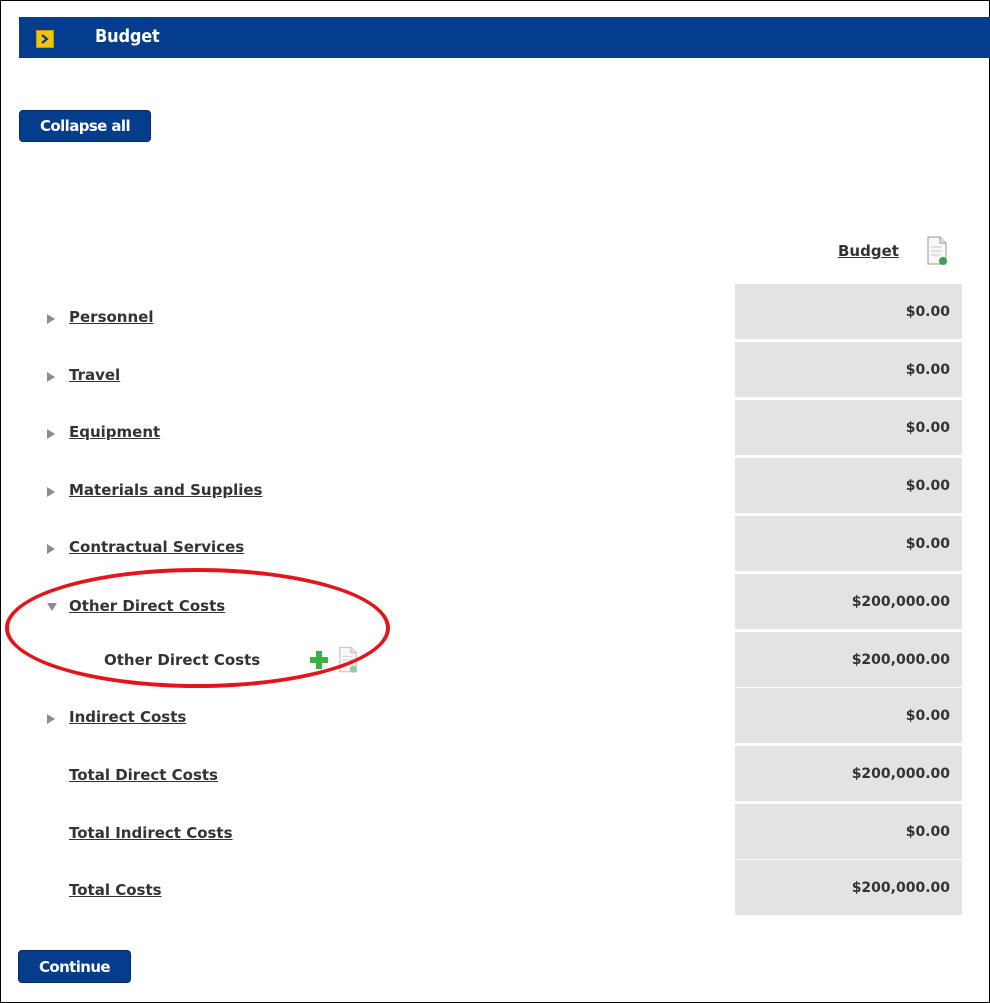 The image size is (990, 1003). What do you see at coordinates (868, 251) in the screenshot?
I see `budget-column-header: Budget` at bounding box center [868, 251].